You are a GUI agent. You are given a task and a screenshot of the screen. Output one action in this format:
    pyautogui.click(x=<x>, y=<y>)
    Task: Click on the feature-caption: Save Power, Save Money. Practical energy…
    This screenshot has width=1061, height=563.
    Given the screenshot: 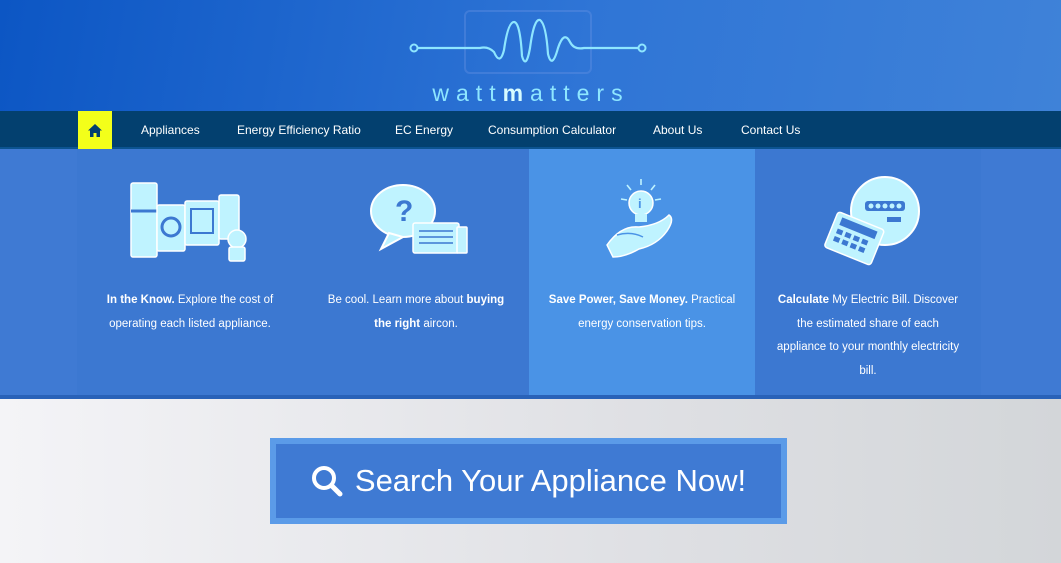 What is the action you would take?
    pyautogui.click(x=642, y=312)
    